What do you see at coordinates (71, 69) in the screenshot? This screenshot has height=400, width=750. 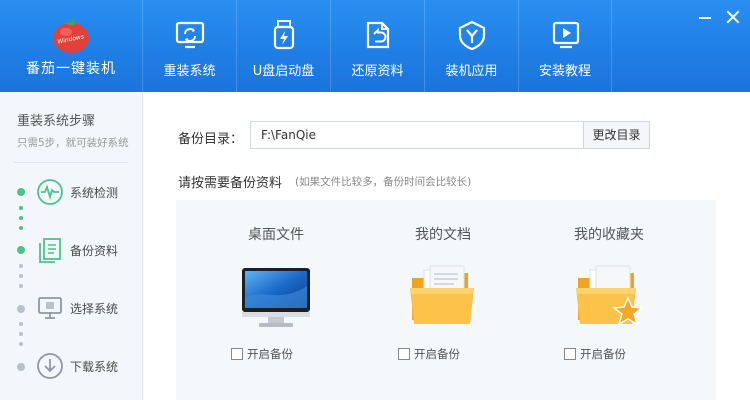 I see `app-title: 番茄一键装机` at bounding box center [71, 69].